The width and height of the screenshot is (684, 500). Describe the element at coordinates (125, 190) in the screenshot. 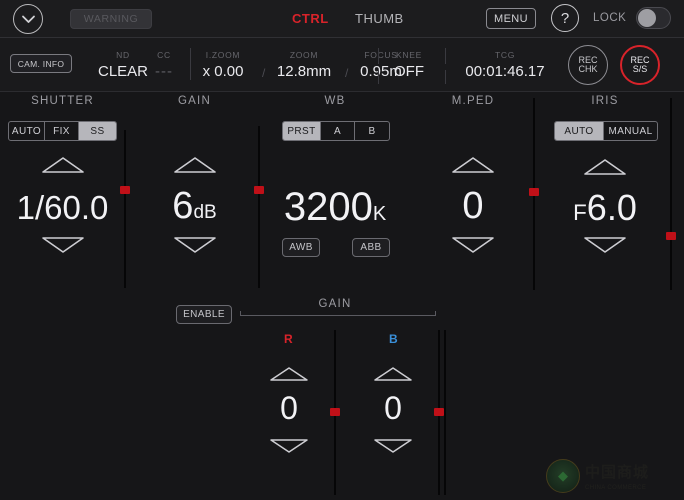

I see `shutter-slider-handle` at that location.